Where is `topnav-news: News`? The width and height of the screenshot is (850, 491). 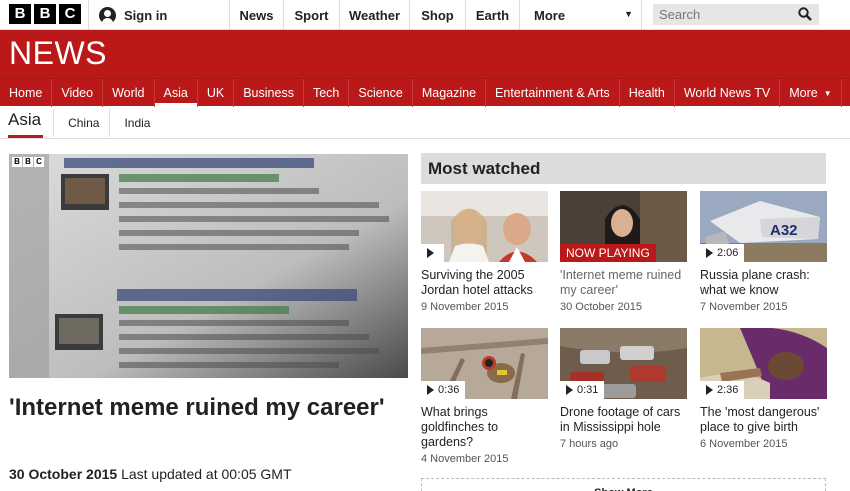 topnav-news: News is located at coordinates (257, 15).